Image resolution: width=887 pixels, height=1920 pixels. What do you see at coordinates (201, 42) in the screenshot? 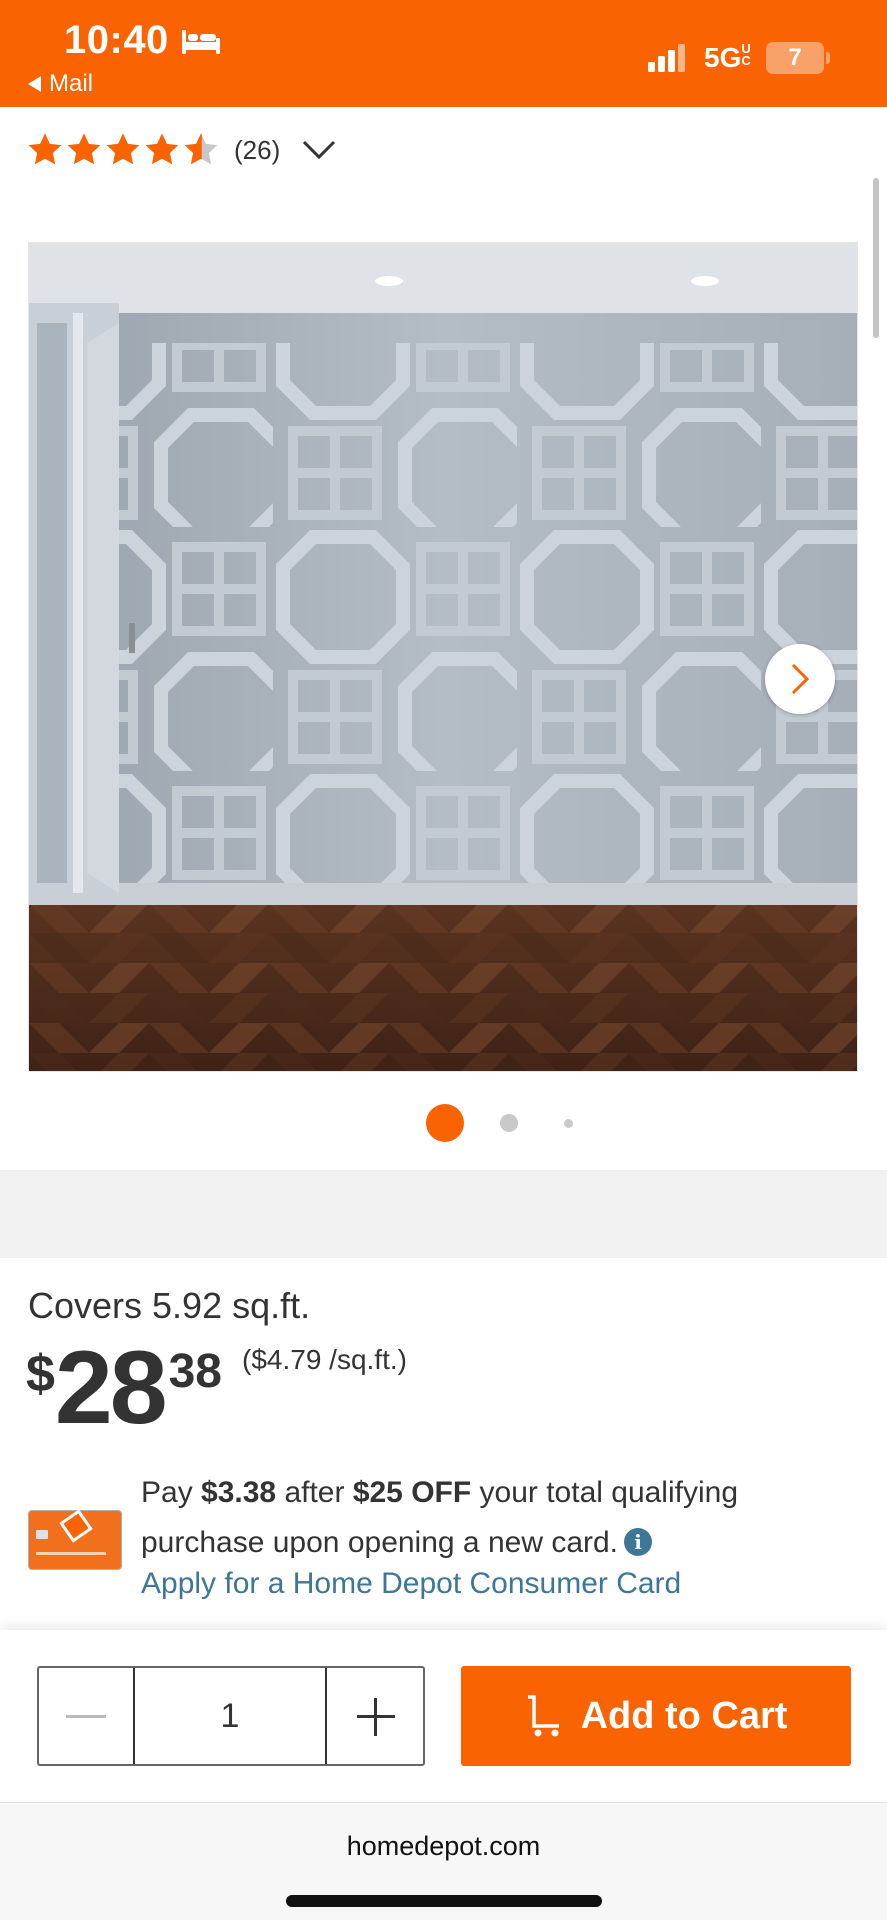
I see `sleep-focus-icon` at bounding box center [201, 42].